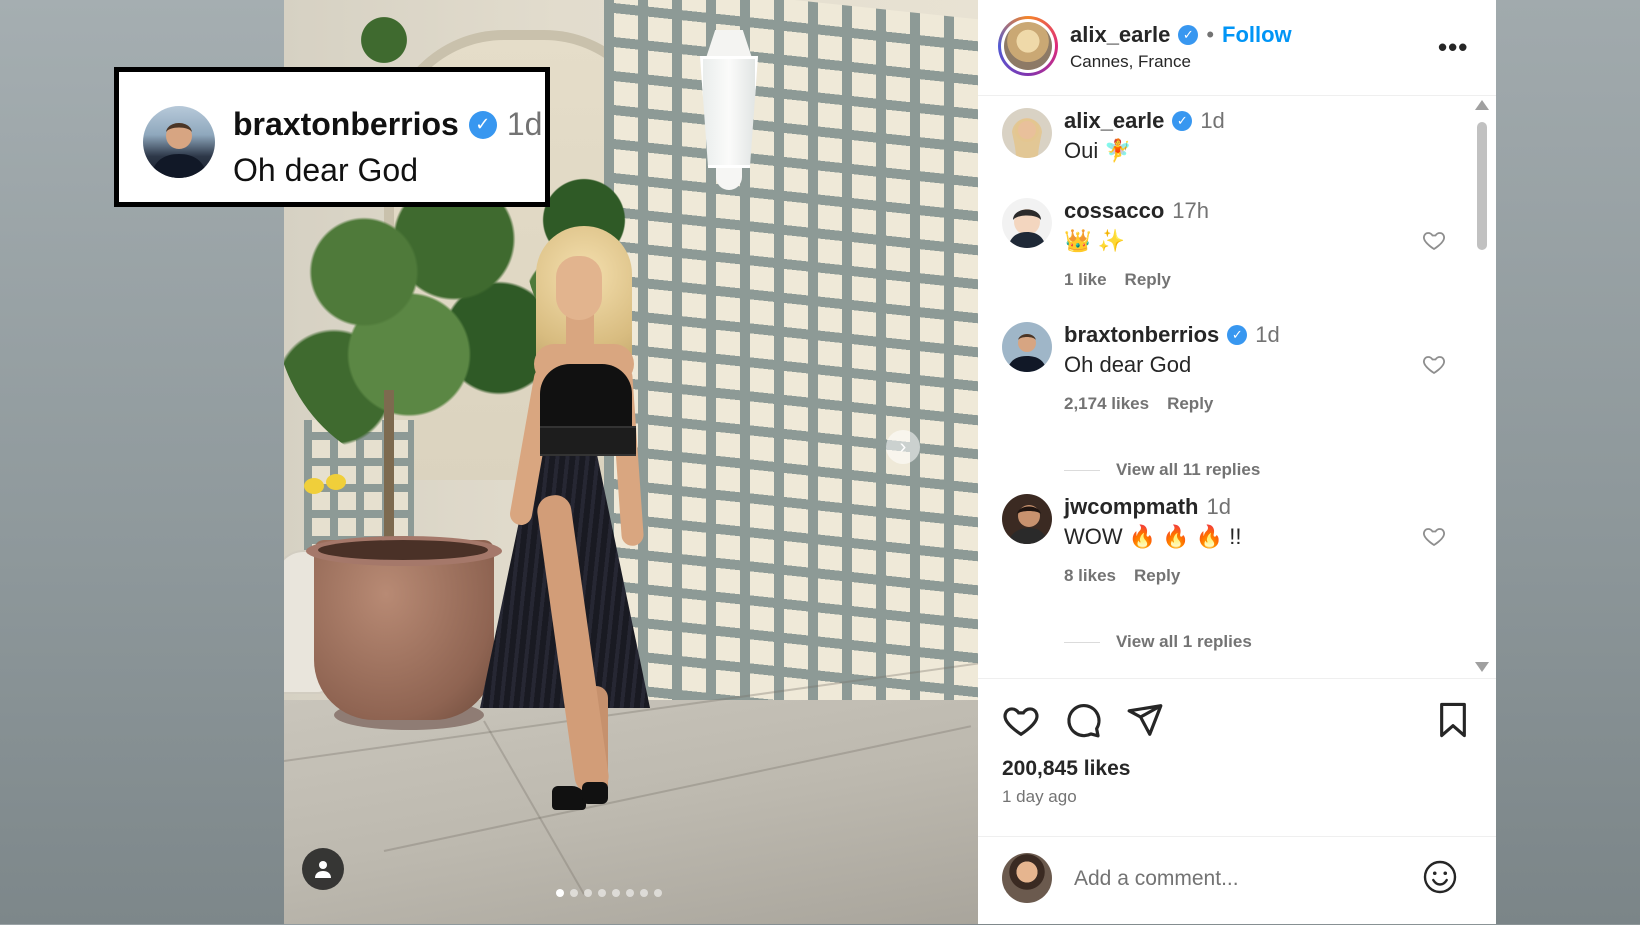 The width and height of the screenshot is (1640, 925). I want to click on comment-user-line: jwcompmath 1d, so click(1147, 507).